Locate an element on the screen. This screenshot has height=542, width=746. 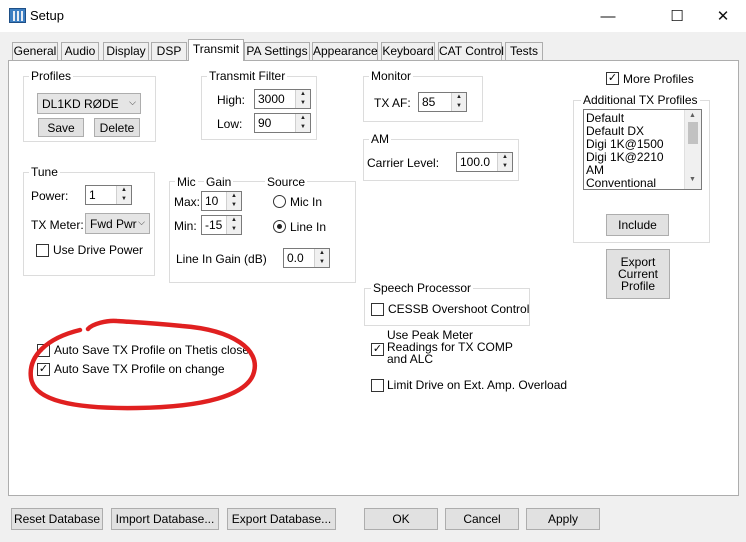
save-profile-button: Save is located at coordinates (61, 127).